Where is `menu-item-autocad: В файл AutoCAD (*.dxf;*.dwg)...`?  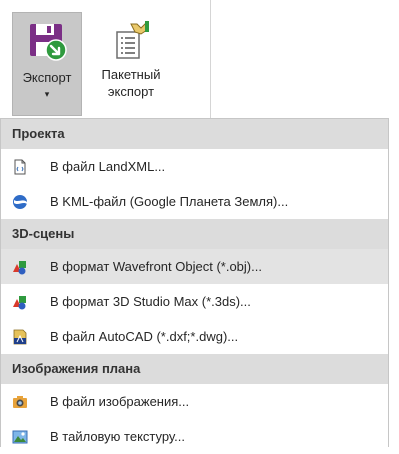
menu-item-autocad: В файл AutoCAD (*.dxf;*.dwg)... is located at coordinates (194, 336).